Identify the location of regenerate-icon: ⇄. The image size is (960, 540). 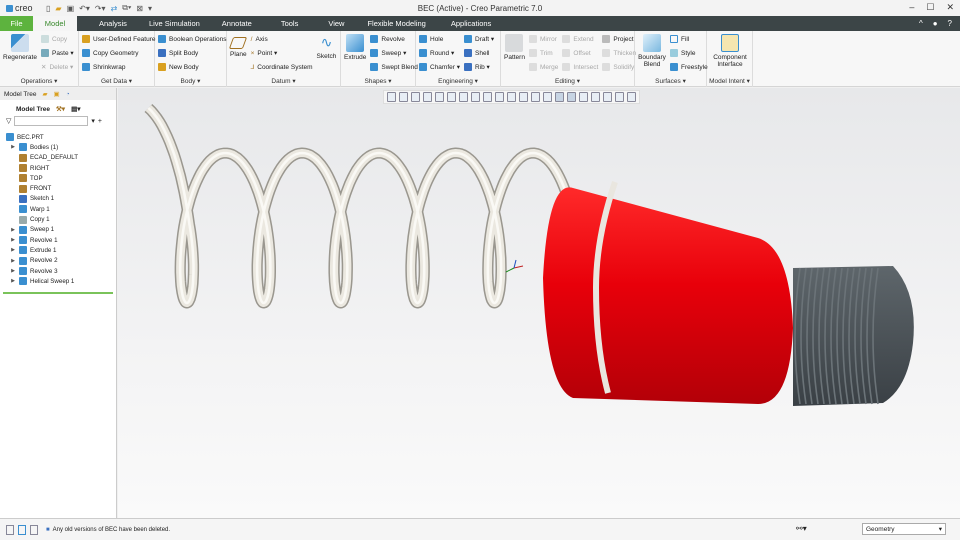
(114, 8).